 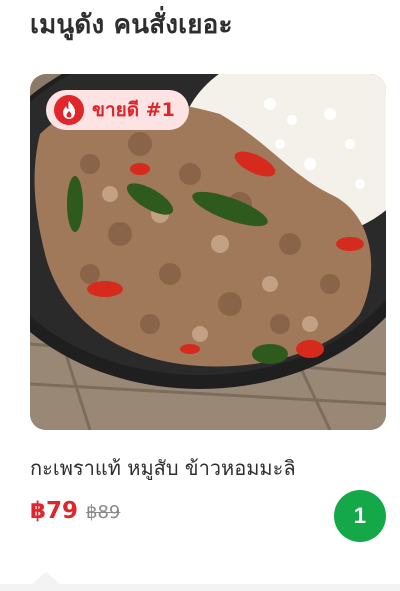 I want to click on cart-quantity-button: 1, so click(x=360, y=516).